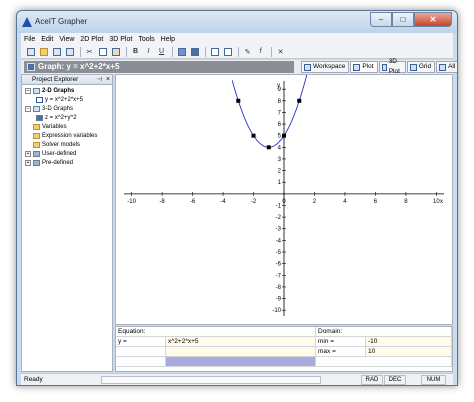 The image size is (474, 402). I want to click on tree-item-user-defined: + User-defined, so click(50, 154).